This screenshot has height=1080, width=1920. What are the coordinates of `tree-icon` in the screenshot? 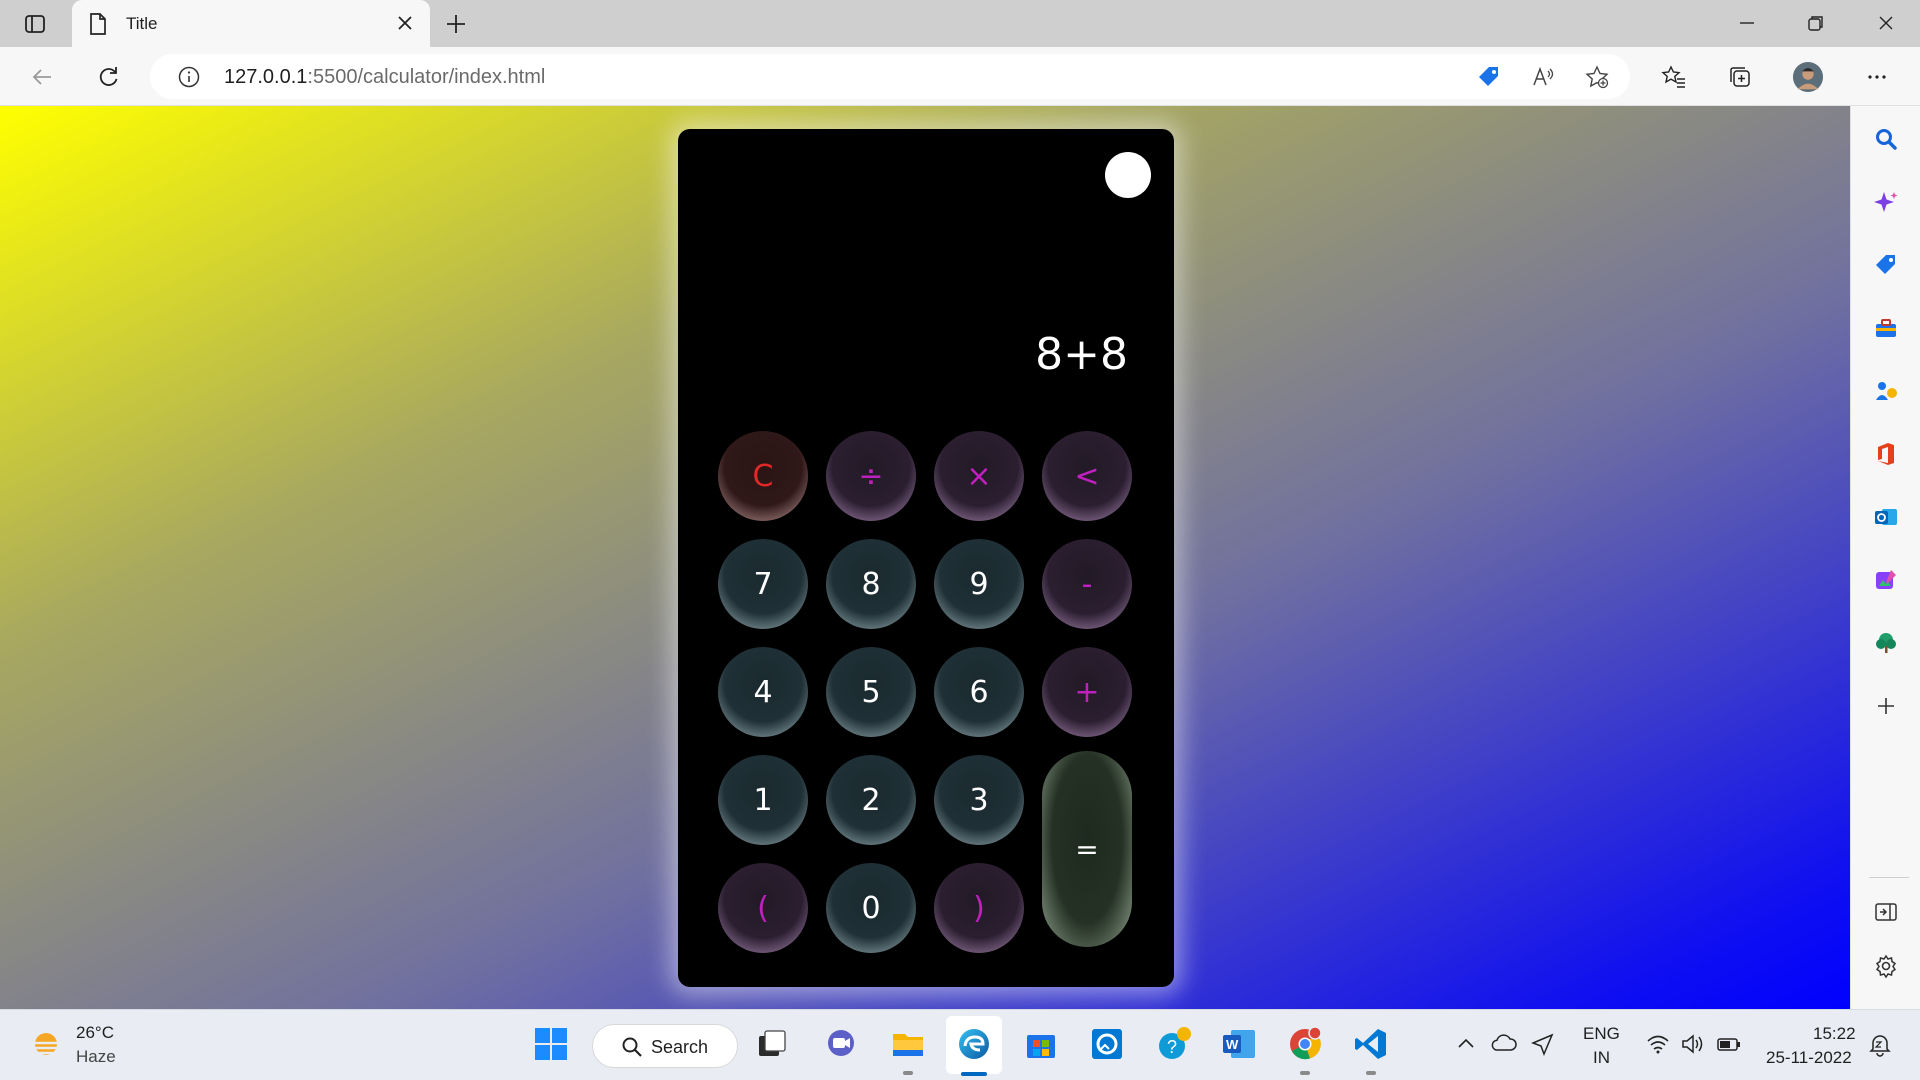 It's located at (1886, 643).